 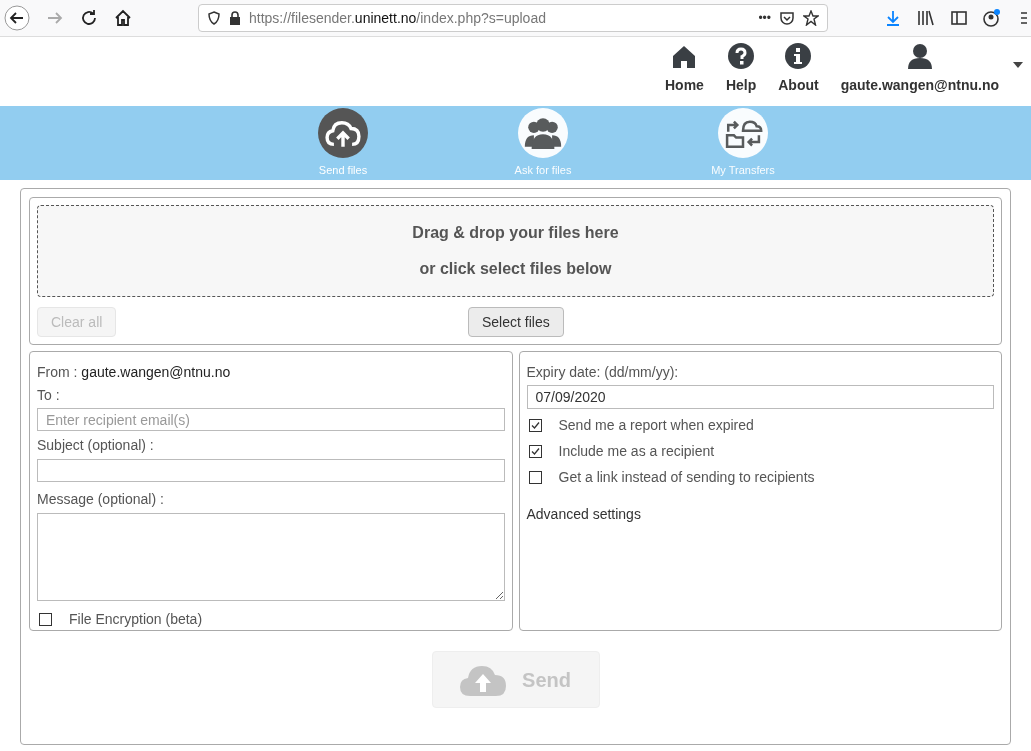 I want to click on info-icon, so click(x=798, y=56).